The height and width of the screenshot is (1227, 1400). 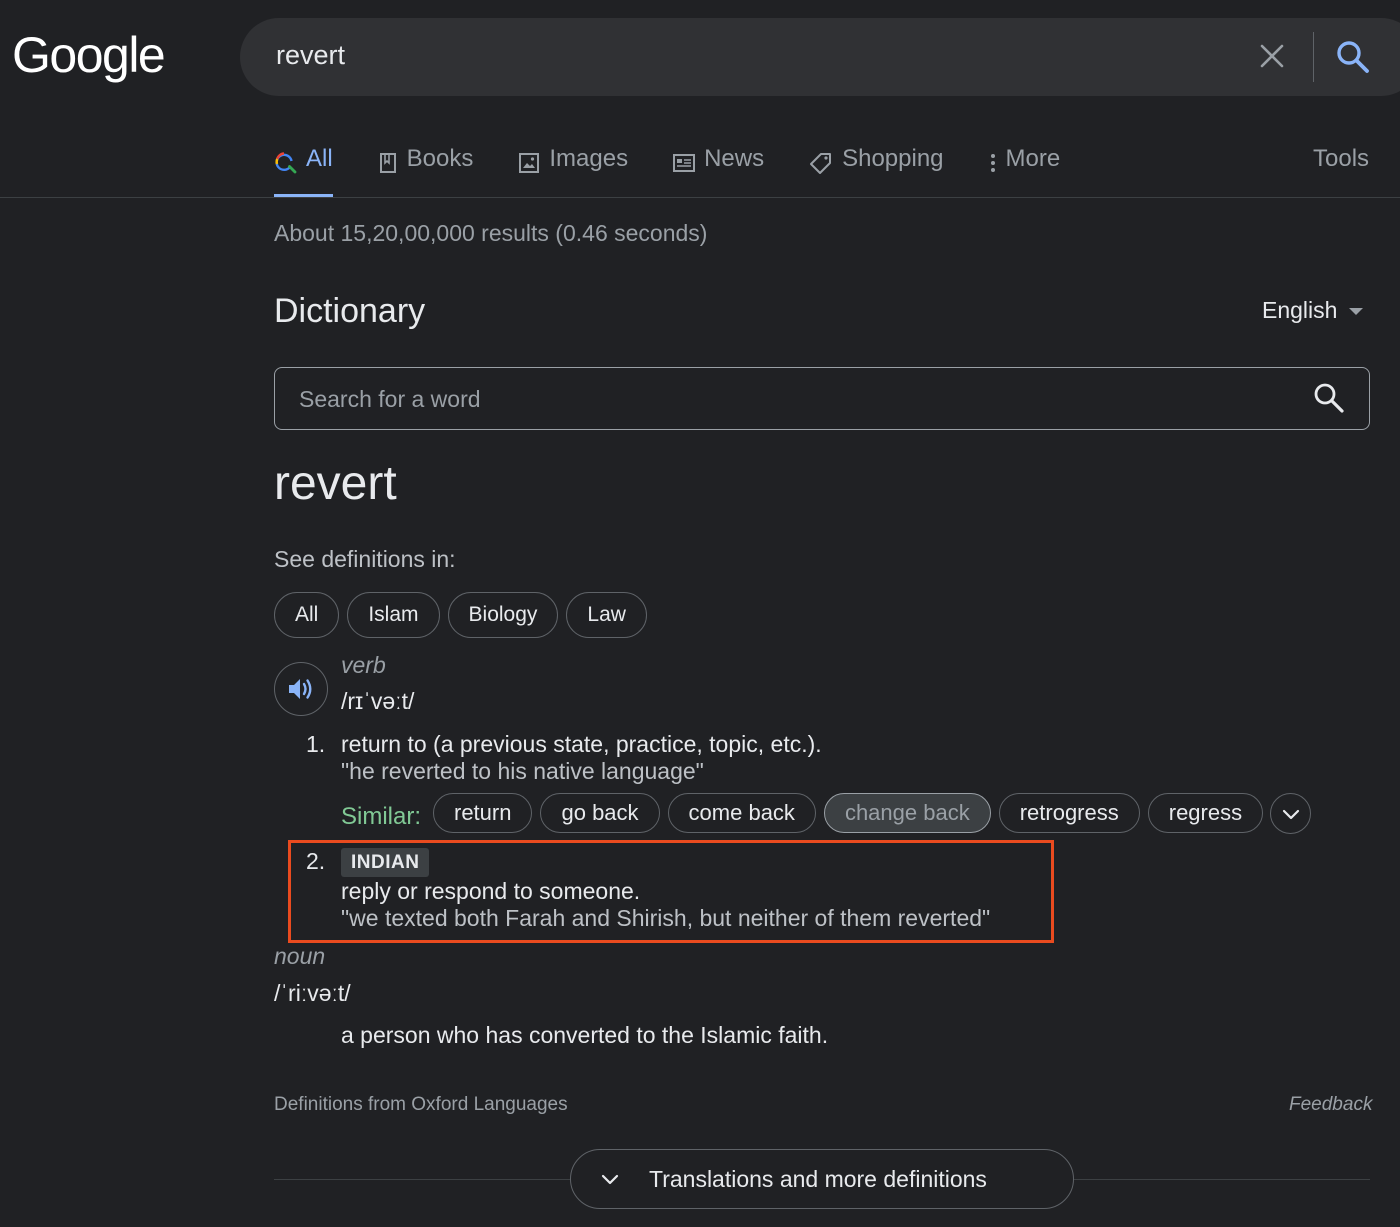 What do you see at coordinates (821, 163) in the screenshot?
I see `tag-icon` at bounding box center [821, 163].